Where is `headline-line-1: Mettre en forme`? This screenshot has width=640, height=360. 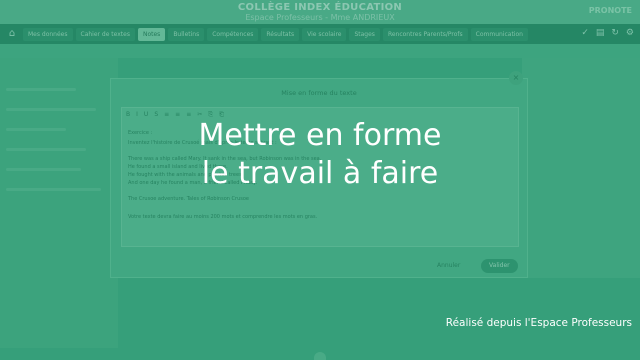
headline-line-1: Mettre en forme is located at coordinates (320, 135).